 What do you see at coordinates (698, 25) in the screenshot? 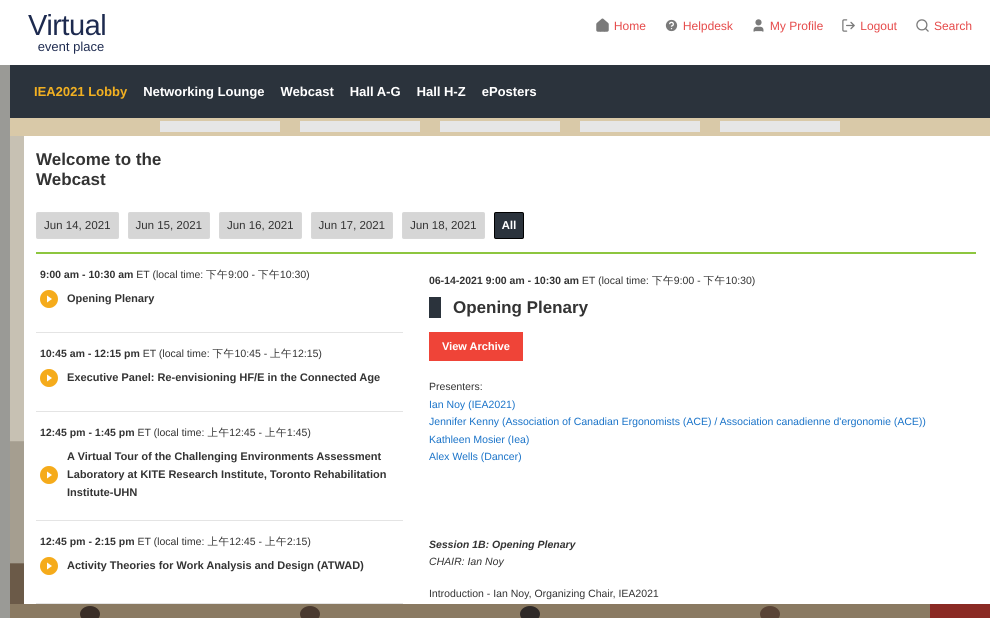
I see `header-link: Helpdesk` at bounding box center [698, 25].